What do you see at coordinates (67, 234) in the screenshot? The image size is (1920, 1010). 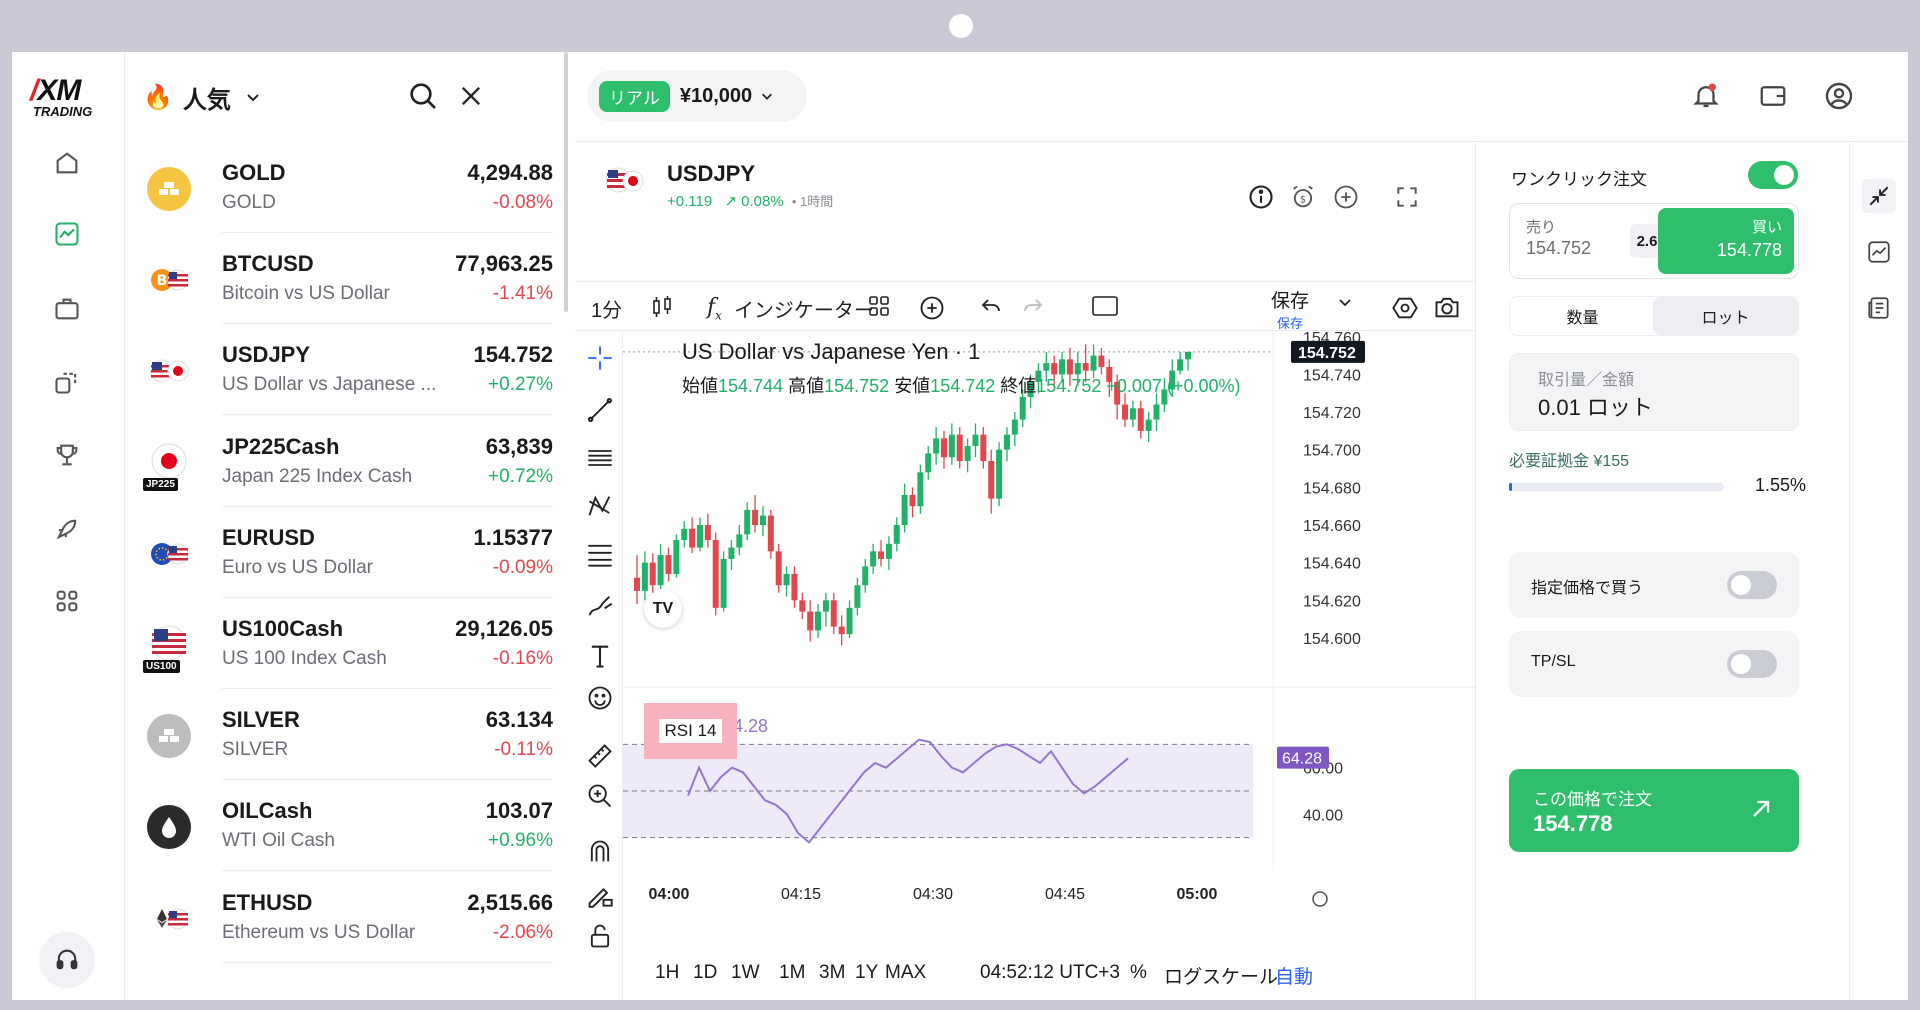 I see `chart-nav-icon` at bounding box center [67, 234].